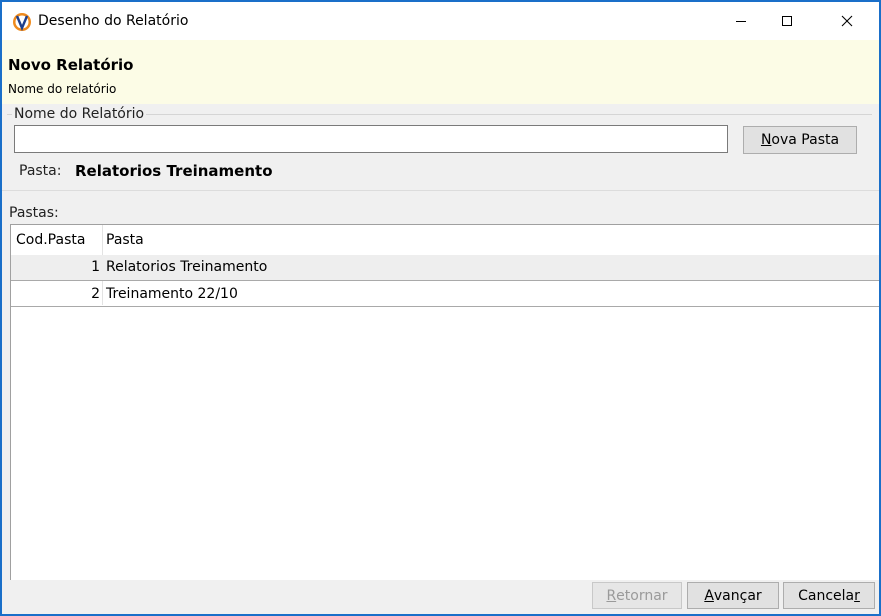 This screenshot has width=881, height=616. Describe the element at coordinates (826, 595) in the screenshot. I see `cancel-label: Cancela` at that location.